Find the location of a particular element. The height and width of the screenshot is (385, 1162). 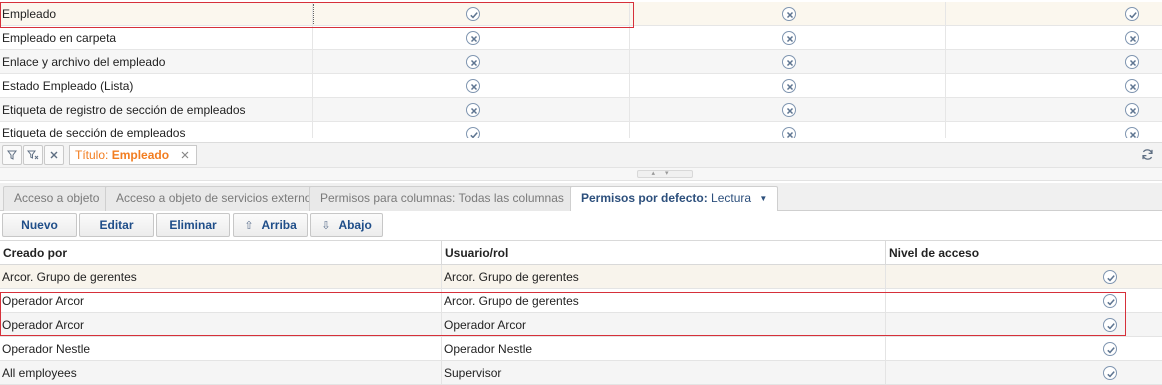

column-header-created-by: Creado por is located at coordinates (221, 253).